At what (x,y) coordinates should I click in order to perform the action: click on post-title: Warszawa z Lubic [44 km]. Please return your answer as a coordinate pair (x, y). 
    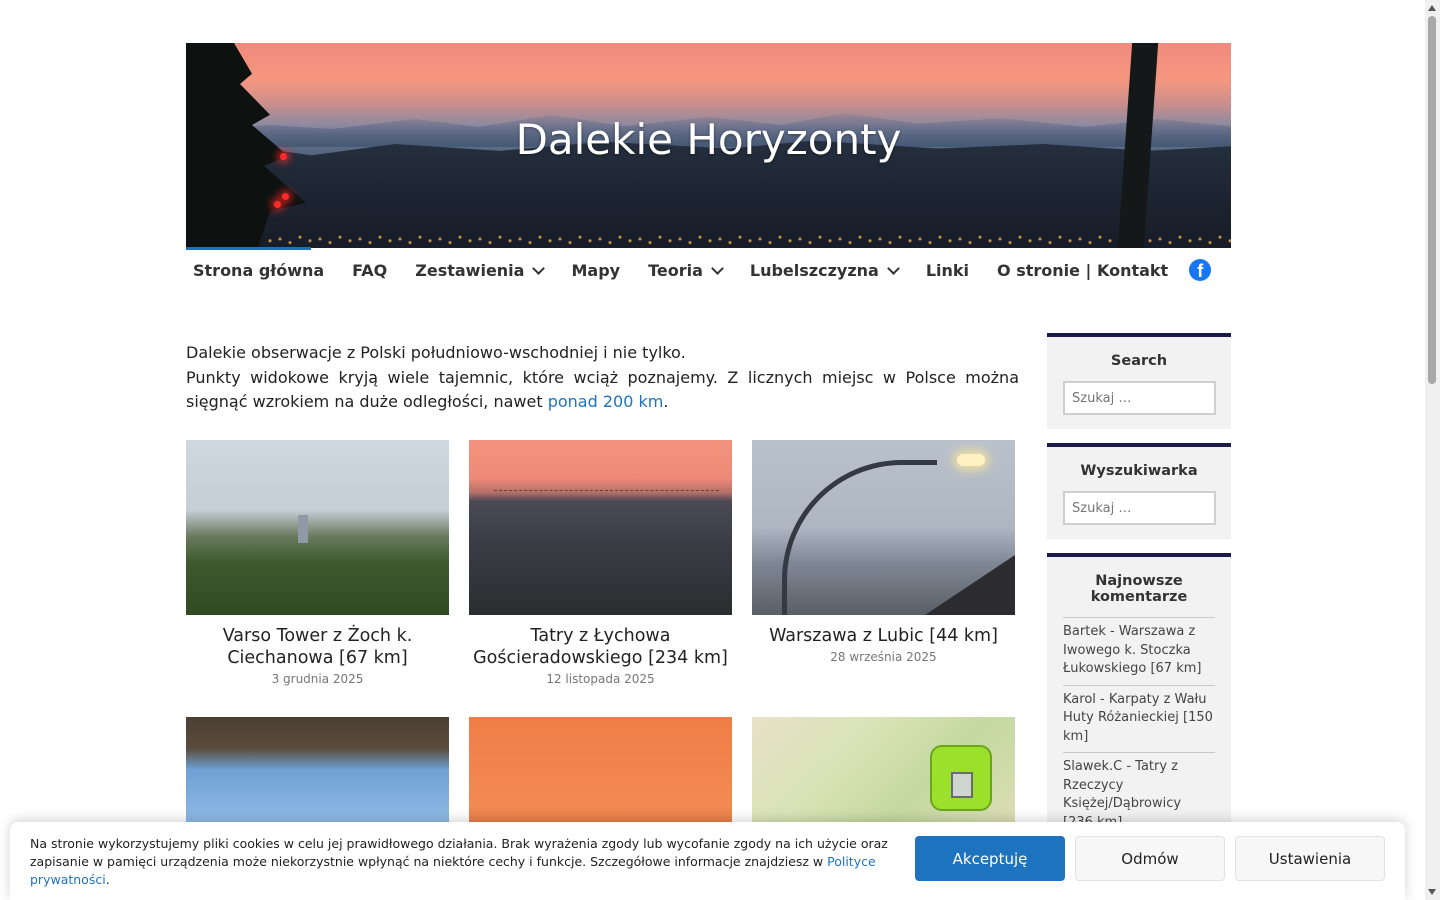
    Looking at the image, I should click on (883, 636).